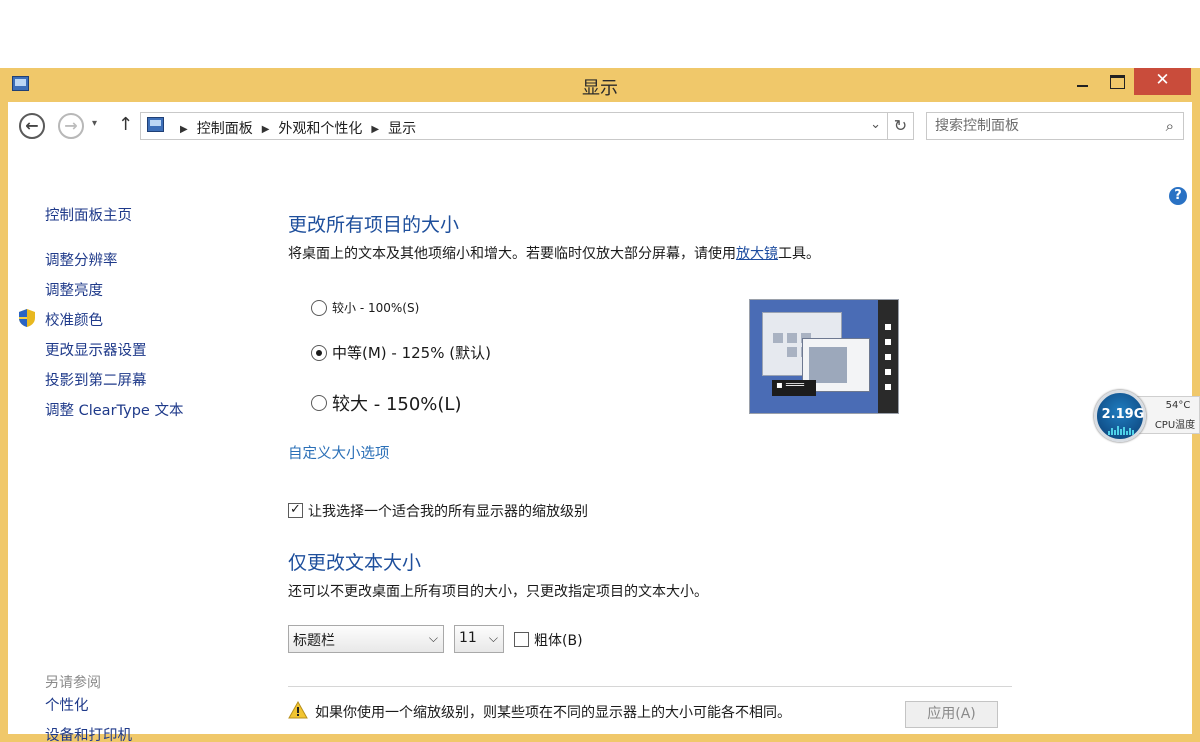 The height and width of the screenshot is (742, 1200). What do you see at coordinates (799, 254) in the screenshot?
I see `size-description-tail: 工具。` at bounding box center [799, 254].